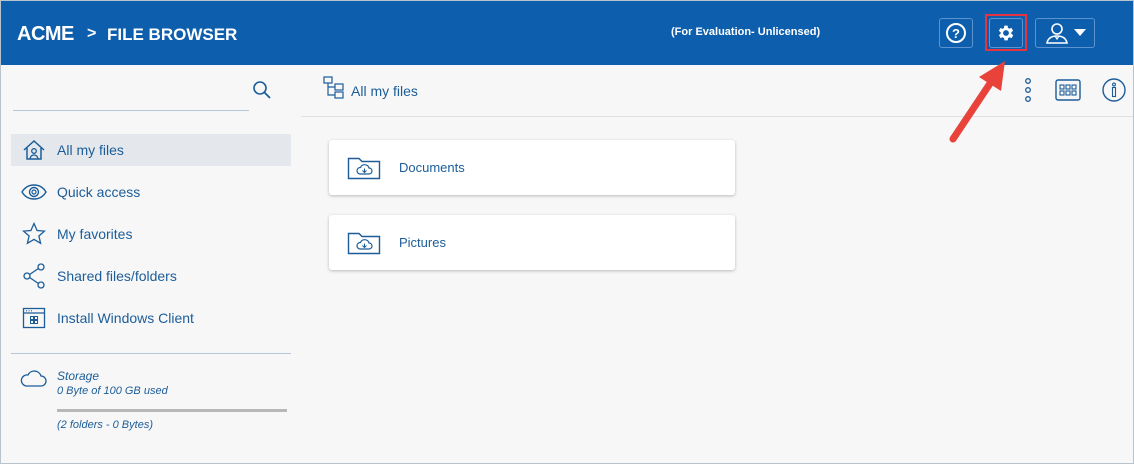  Describe the element at coordinates (34, 276) in the screenshot. I see `share-icon` at that location.